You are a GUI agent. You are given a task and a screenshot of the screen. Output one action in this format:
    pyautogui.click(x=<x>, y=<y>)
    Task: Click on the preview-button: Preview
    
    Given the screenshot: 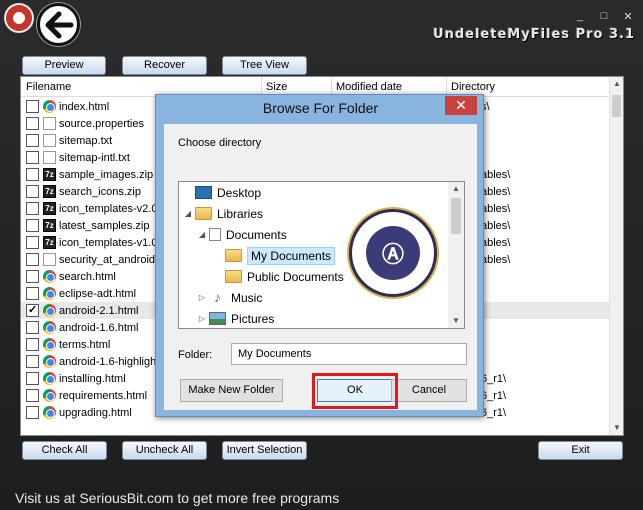 What is the action you would take?
    pyautogui.click(x=64, y=65)
    